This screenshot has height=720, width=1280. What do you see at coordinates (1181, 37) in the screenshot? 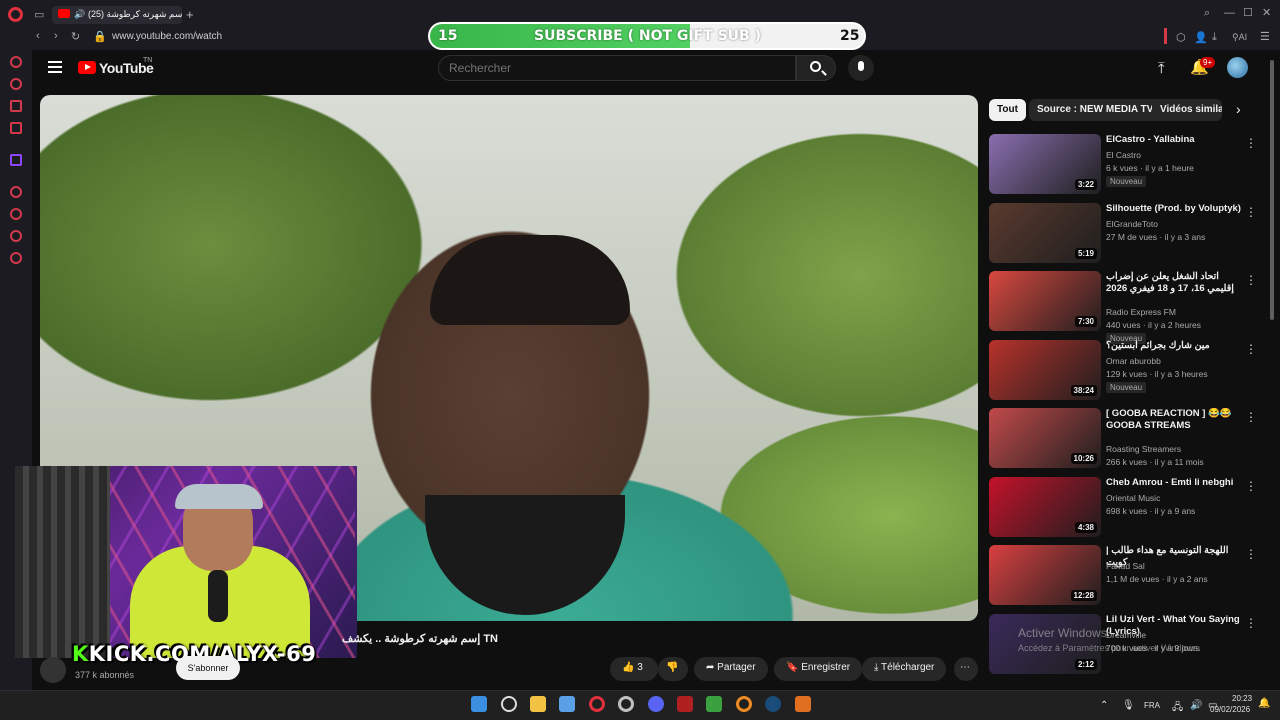
I see `extensions-icon: ⬡` at bounding box center [1181, 37].